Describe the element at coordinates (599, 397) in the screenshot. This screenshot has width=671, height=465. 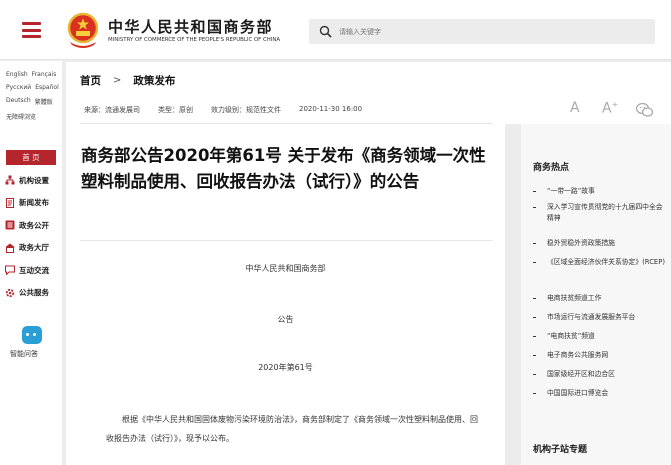
I see `hot-topic-item: 中国国际进口博览会` at that location.